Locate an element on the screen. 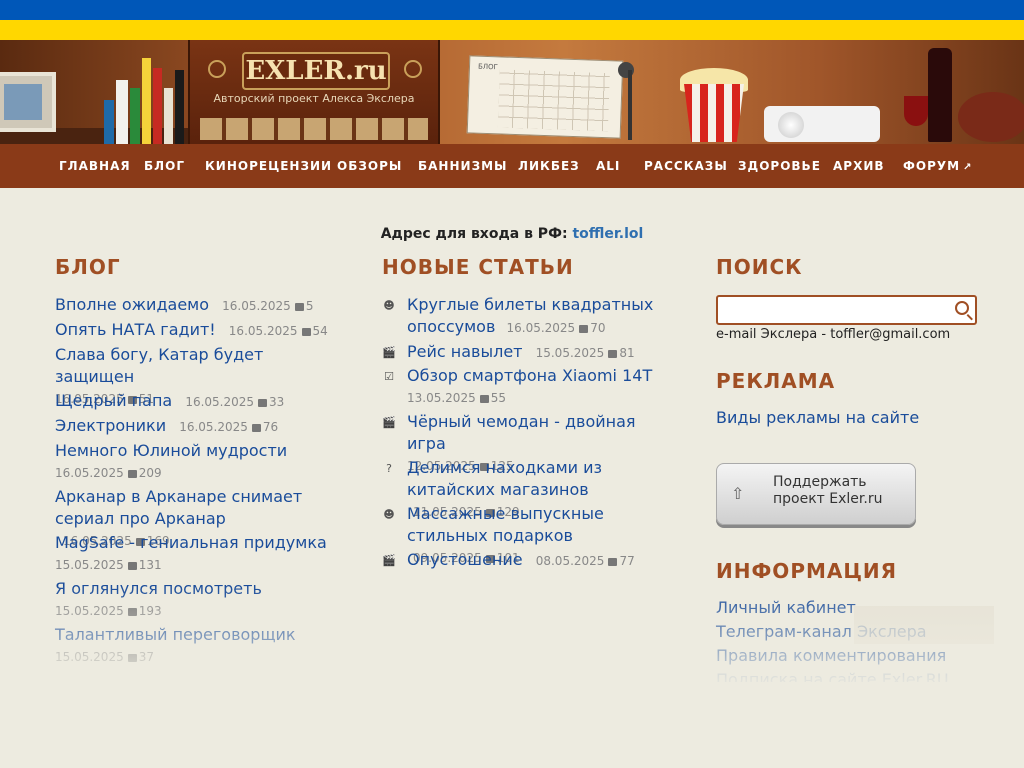 The height and width of the screenshot is (768, 1024). nav-ali: ALI is located at coordinates (608, 166).